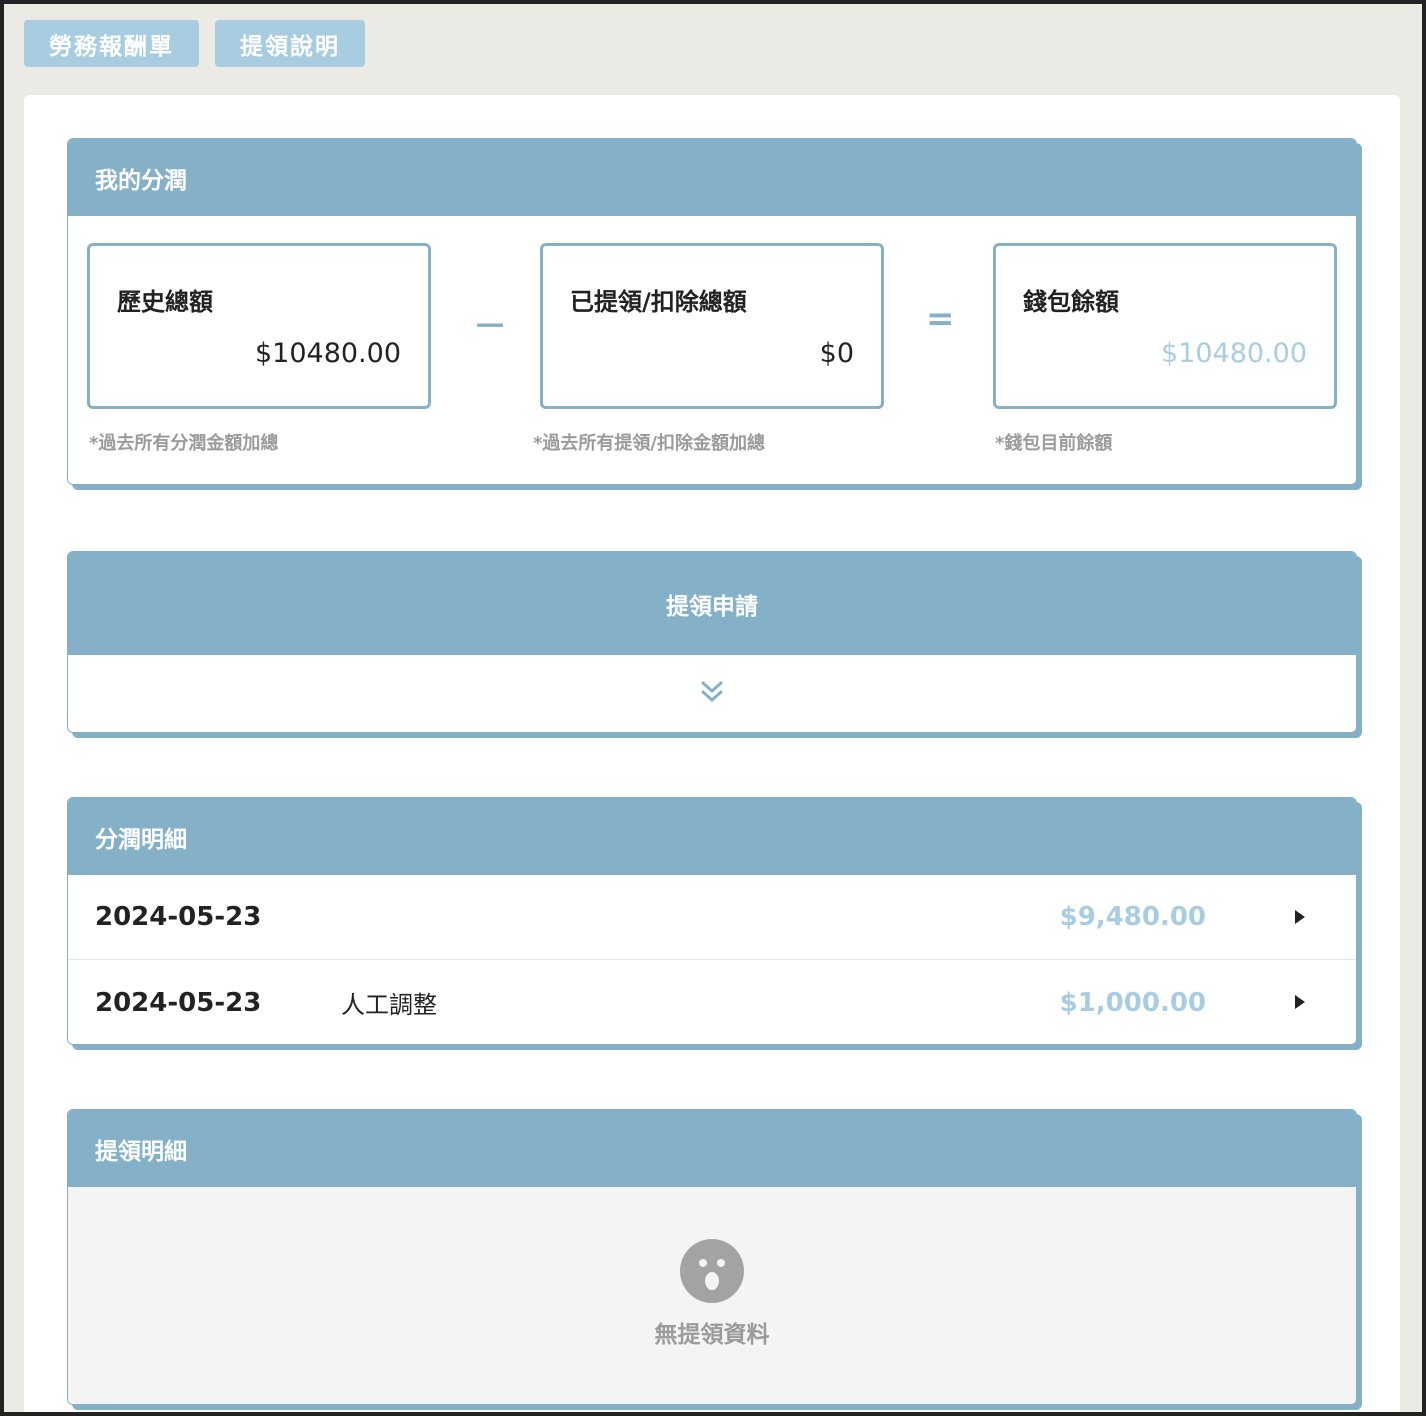 The image size is (1426, 1416). What do you see at coordinates (712, 836) in the screenshot?
I see `profit-detail-title: 分潤明細` at bounding box center [712, 836].